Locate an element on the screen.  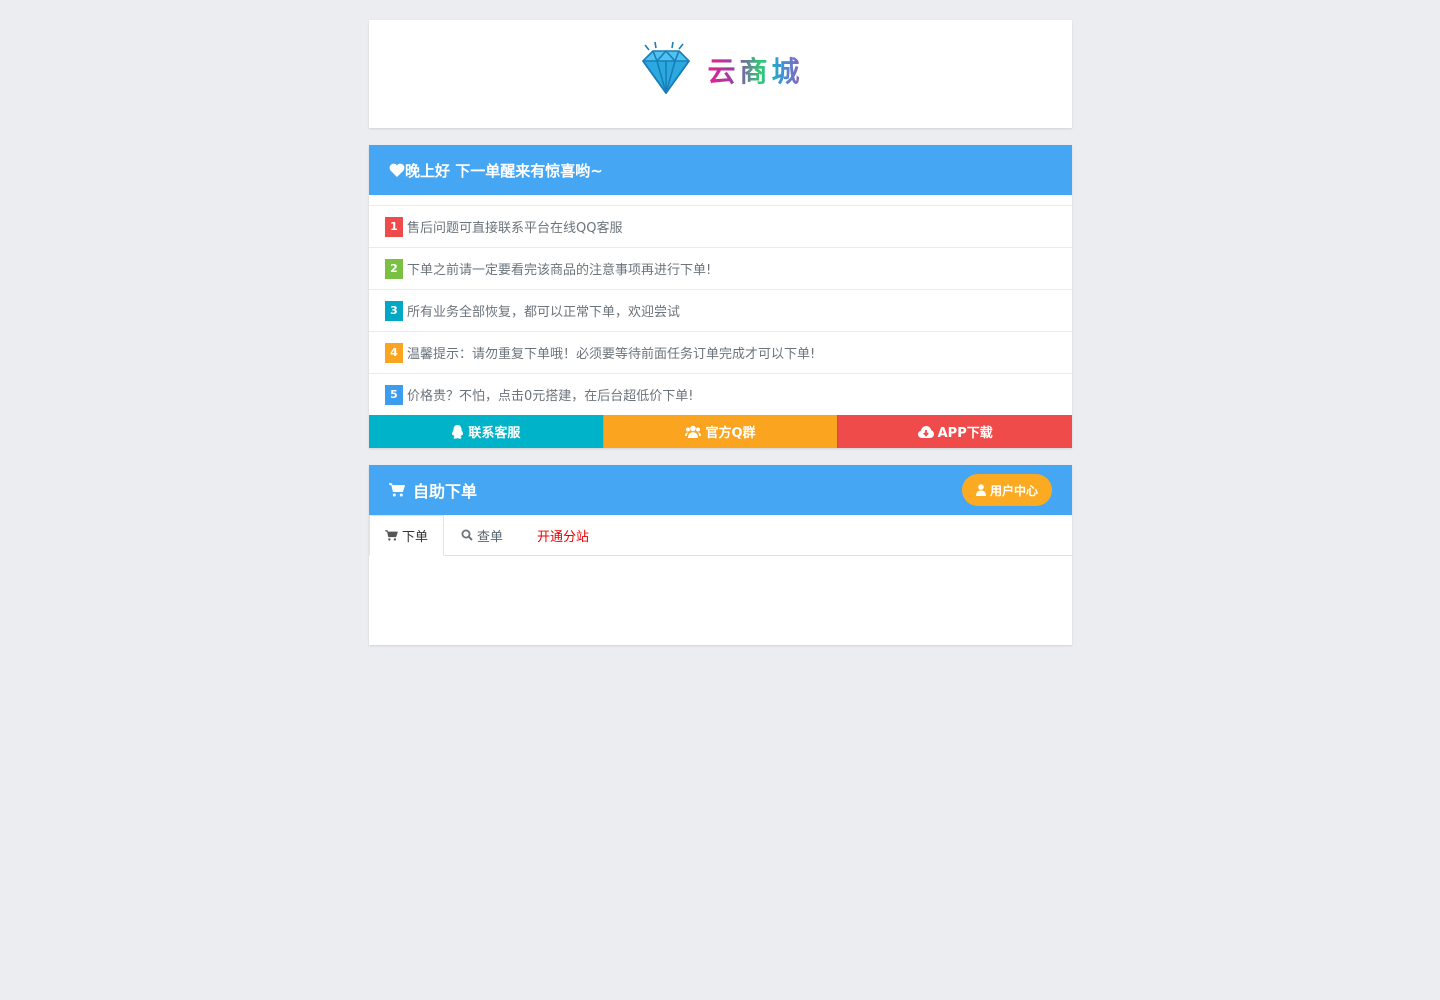
notice-header: 晚上好 下一单醒来有惊喜哟~ is located at coordinates (720, 170).